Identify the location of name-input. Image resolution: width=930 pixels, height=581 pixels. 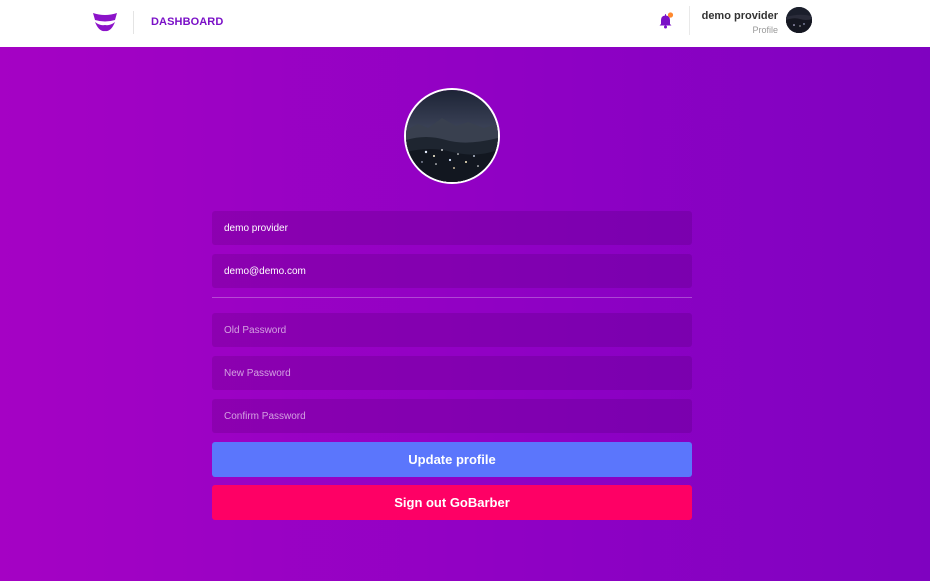
(452, 228).